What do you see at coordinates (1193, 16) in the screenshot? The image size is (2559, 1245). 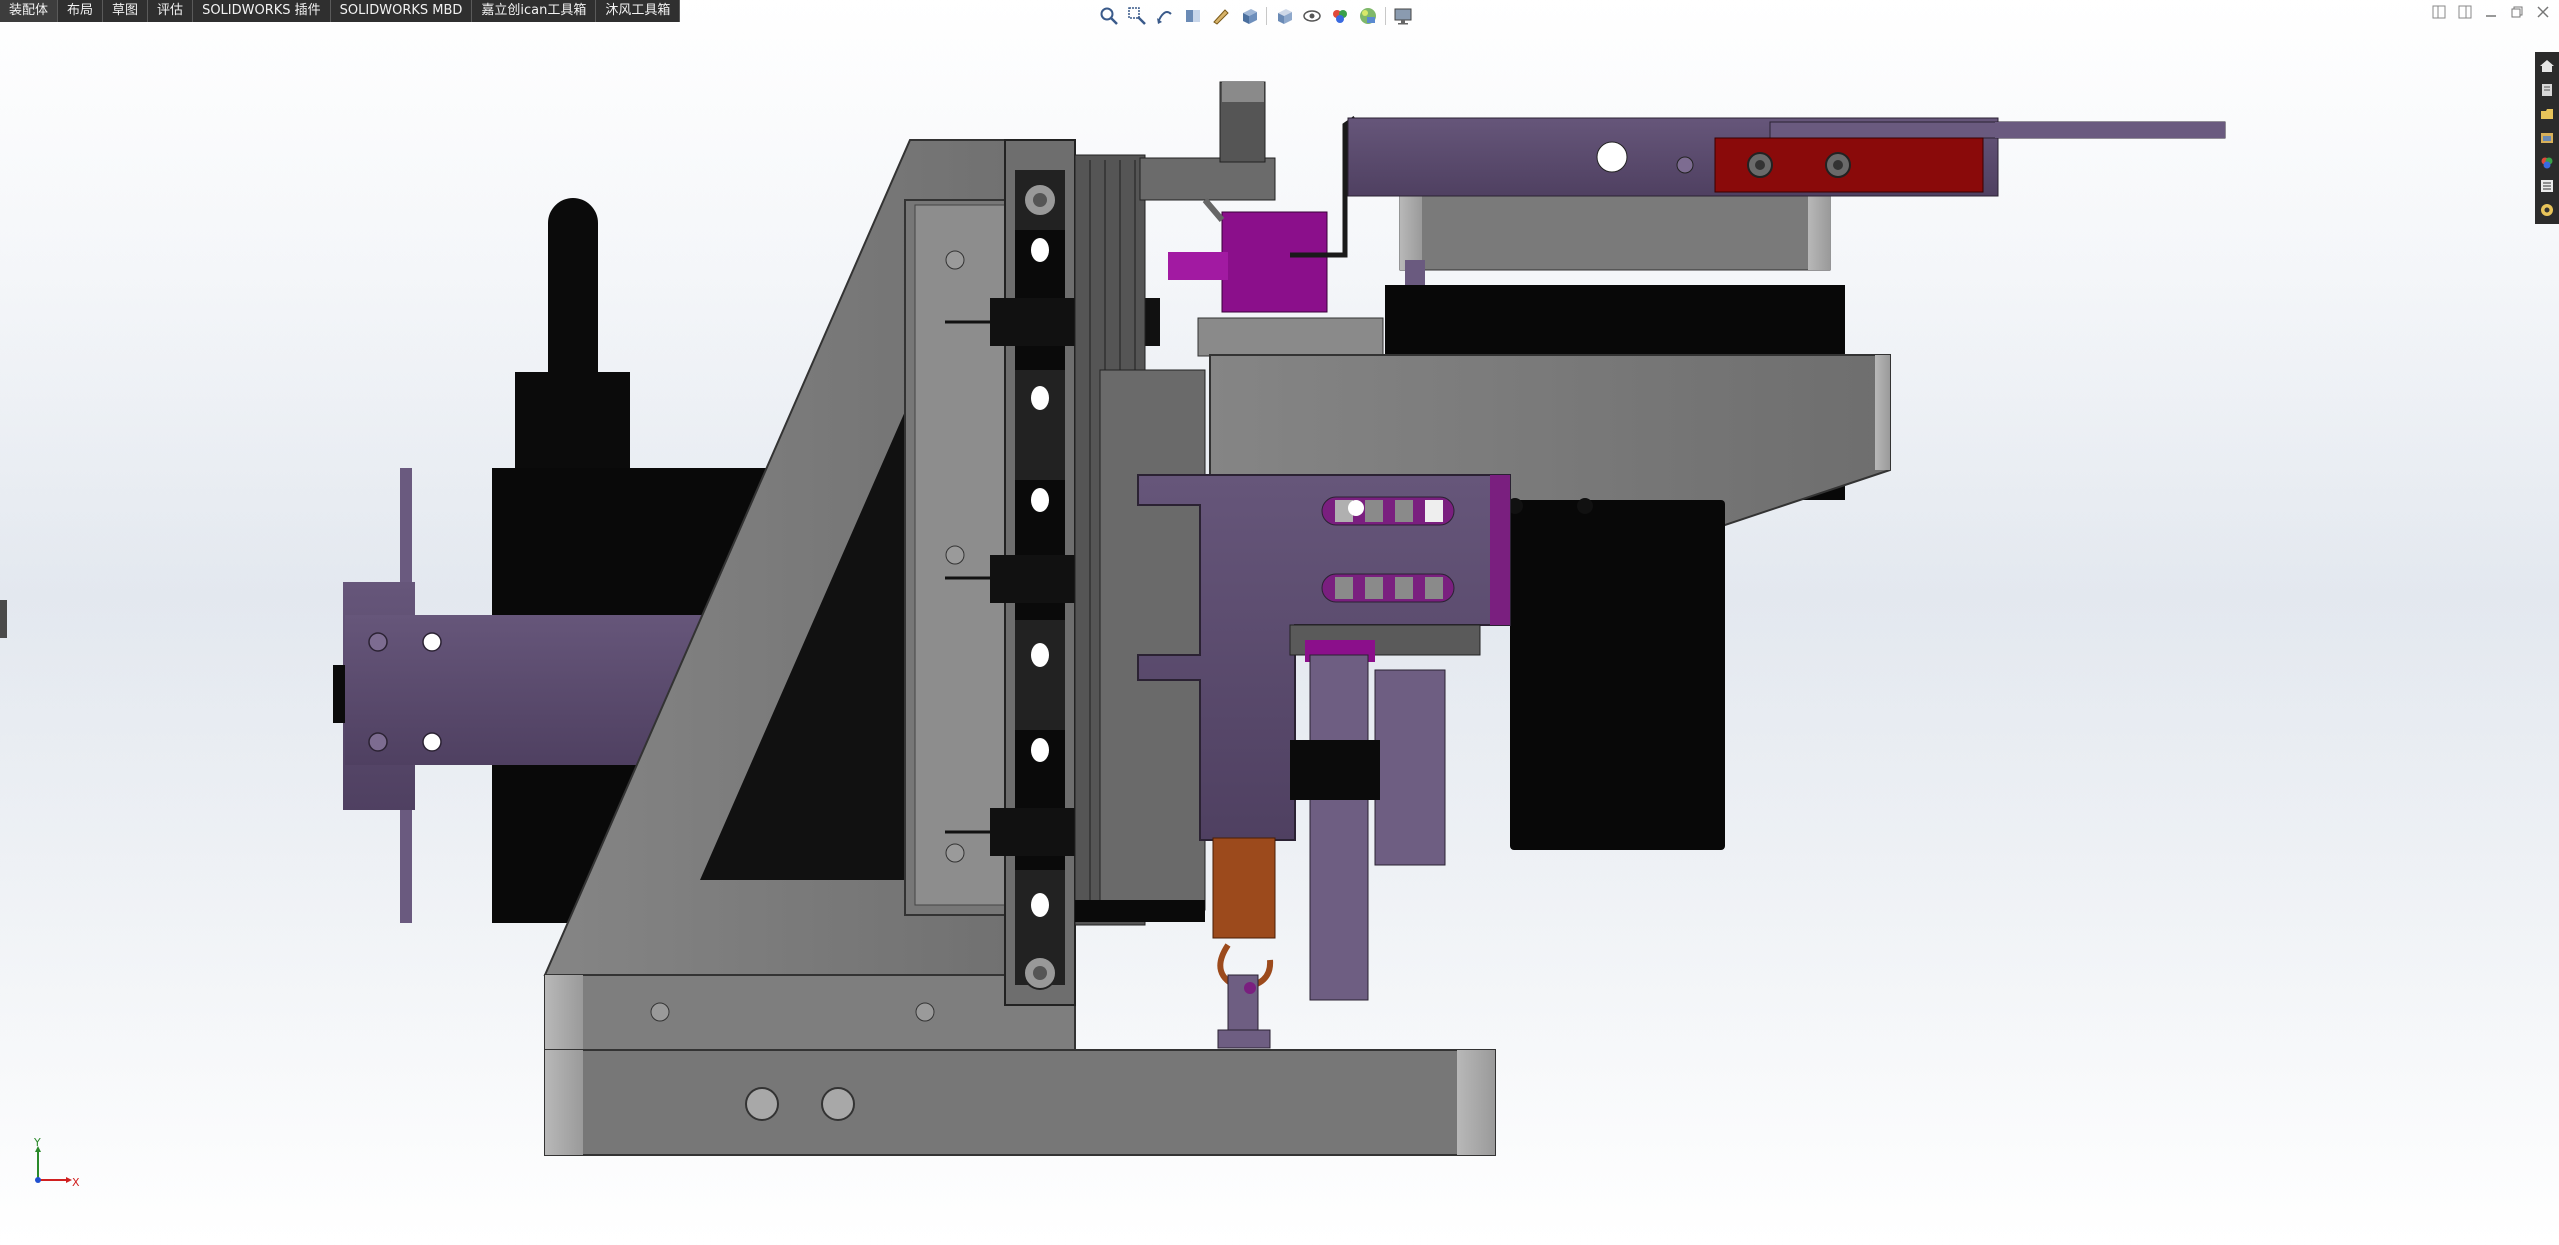 I see `section-view-icon` at bounding box center [1193, 16].